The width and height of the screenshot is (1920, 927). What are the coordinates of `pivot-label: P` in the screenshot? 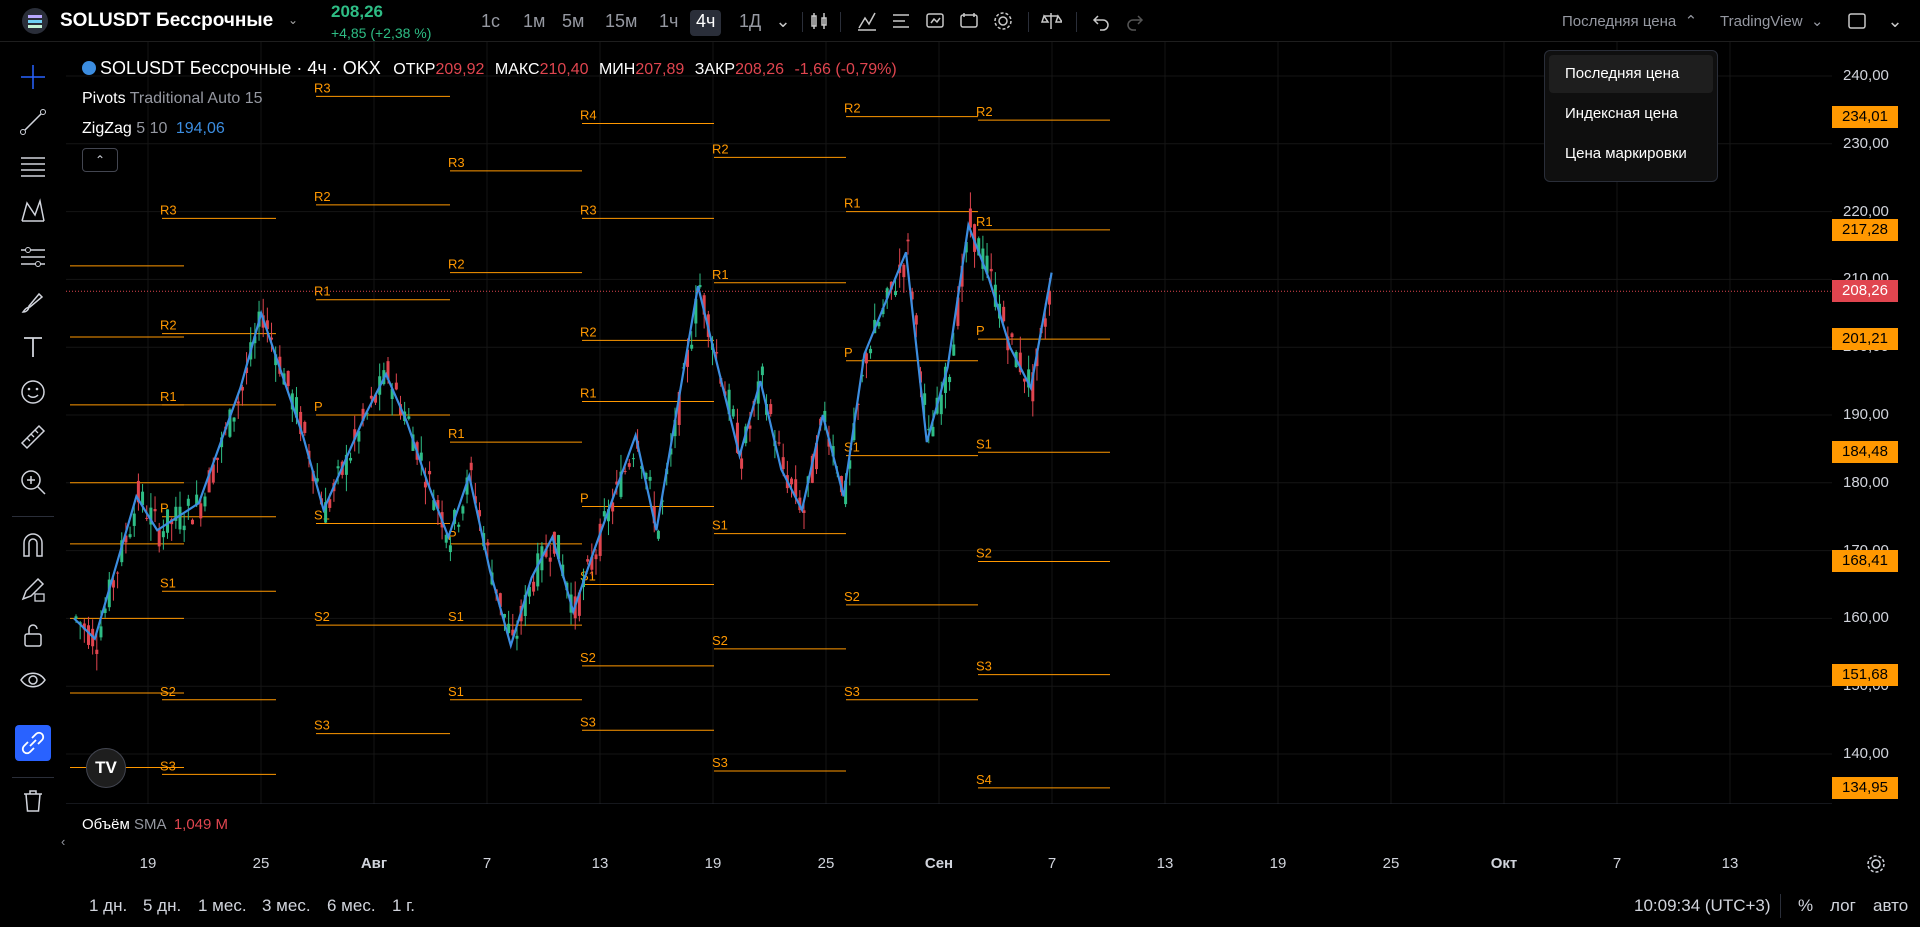 It's located at (848, 352).